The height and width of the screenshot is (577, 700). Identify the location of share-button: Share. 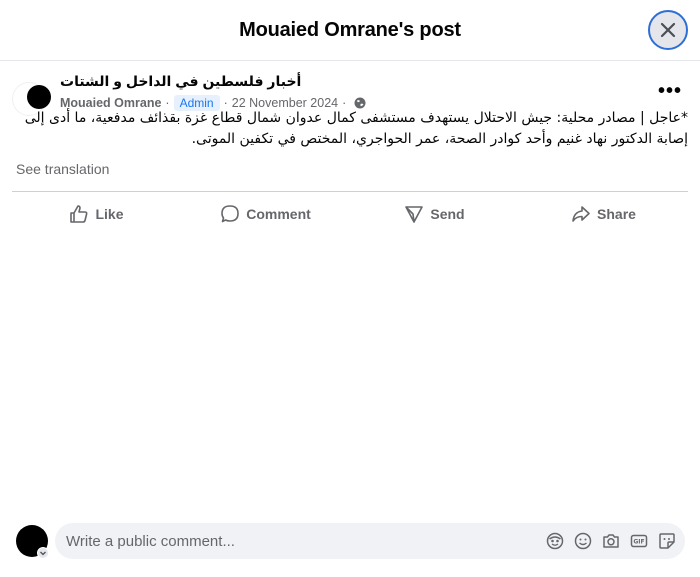
(603, 214).